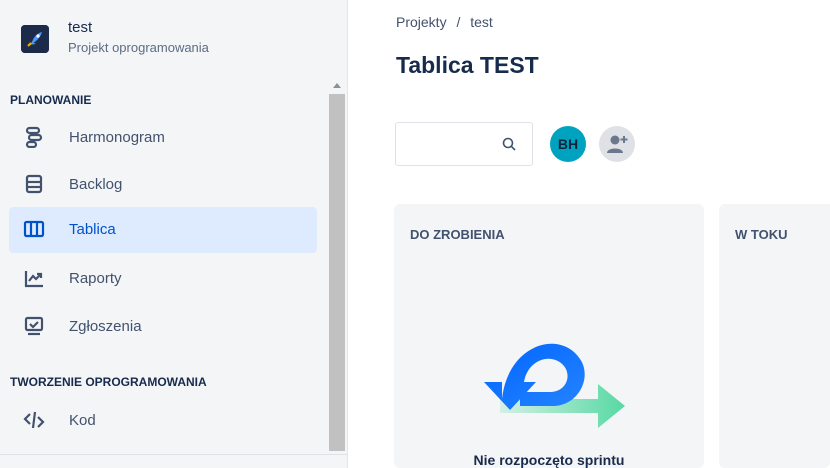 This screenshot has width=830, height=468. I want to click on page-title: Tablica TEST, so click(467, 65).